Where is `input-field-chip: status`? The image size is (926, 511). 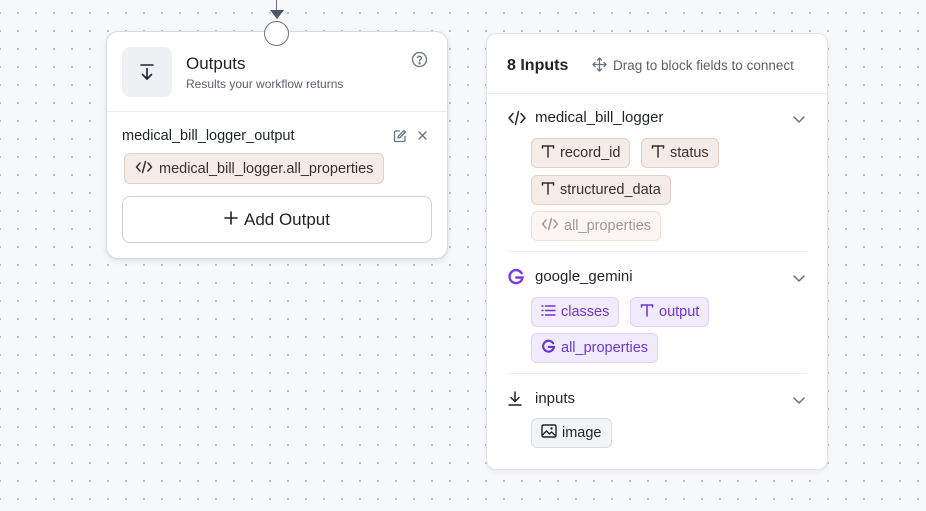 input-field-chip: status is located at coordinates (680, 153).